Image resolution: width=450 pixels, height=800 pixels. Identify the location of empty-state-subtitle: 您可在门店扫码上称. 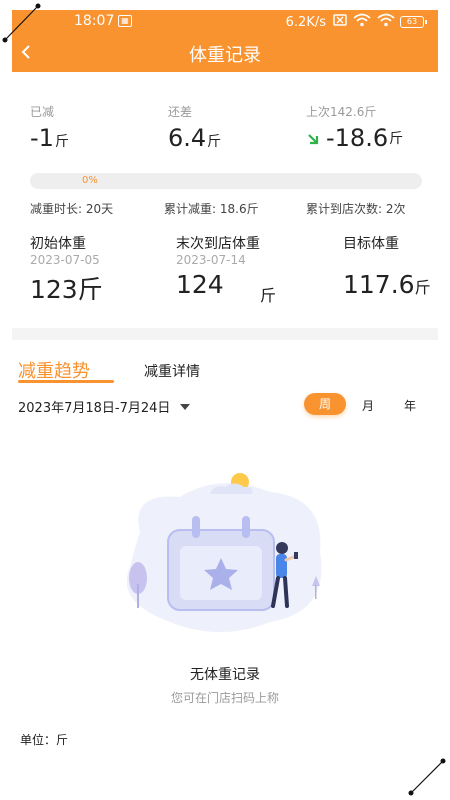
(224, 698).